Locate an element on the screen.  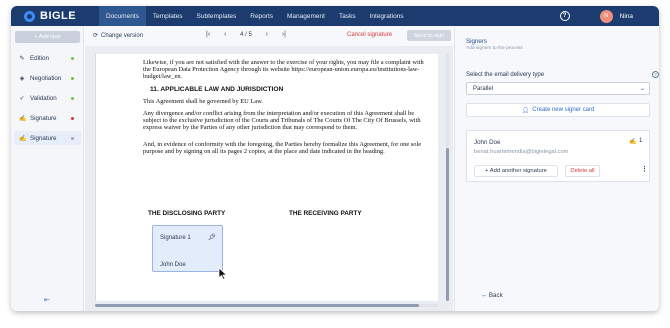
handshake-icon: ◈ is located at coordinates (22, 78).